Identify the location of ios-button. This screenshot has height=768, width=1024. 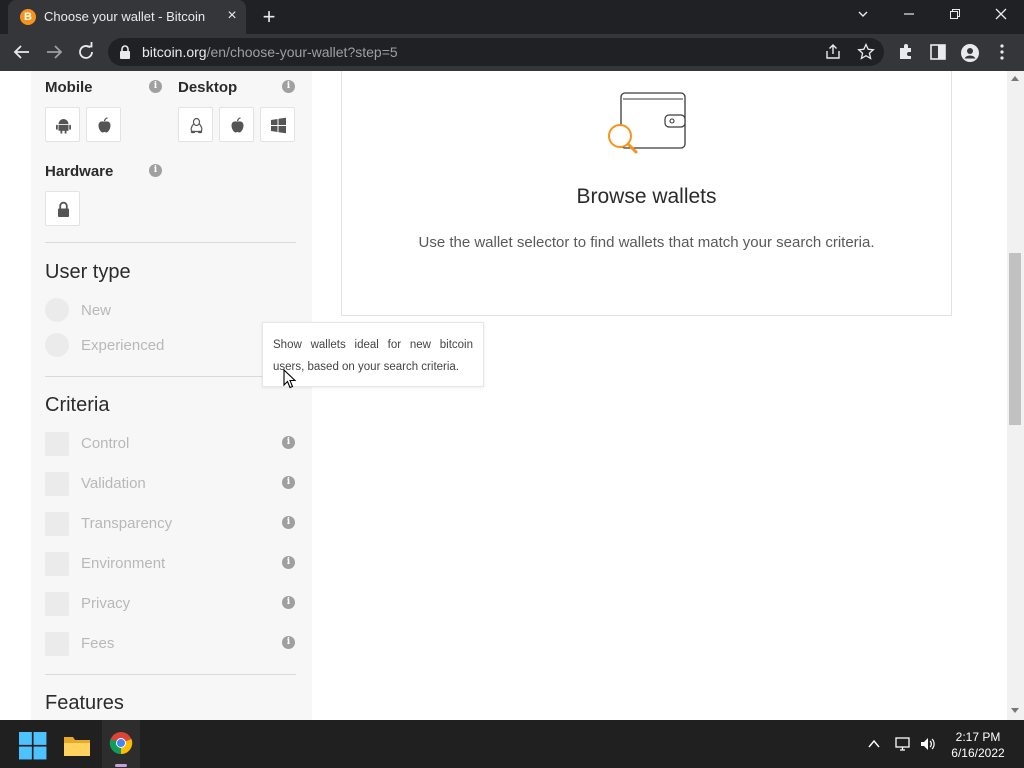
(103, 124).